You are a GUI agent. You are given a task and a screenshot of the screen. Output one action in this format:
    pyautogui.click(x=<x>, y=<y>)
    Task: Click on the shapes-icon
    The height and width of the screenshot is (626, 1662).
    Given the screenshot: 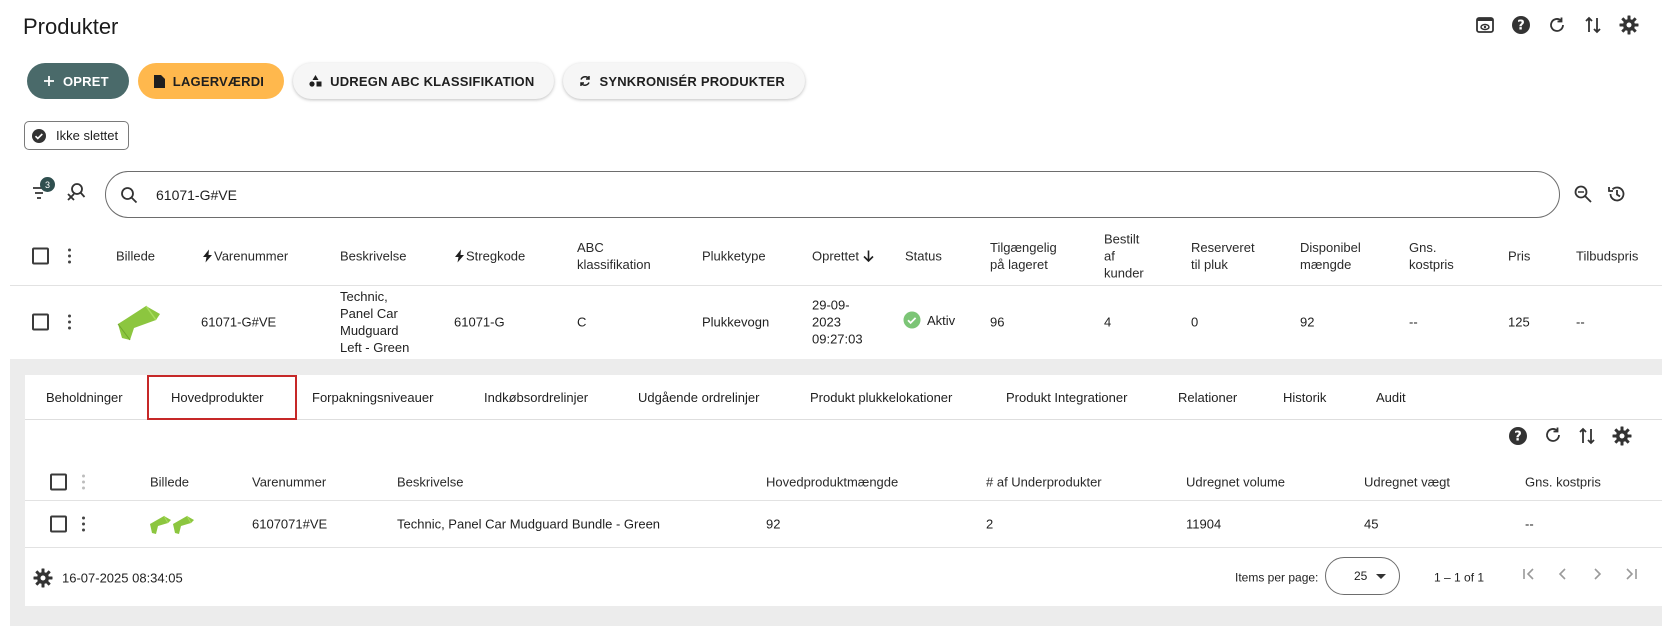 What is the action you would take?
    pyautogui.click(x=315, y=81)
    